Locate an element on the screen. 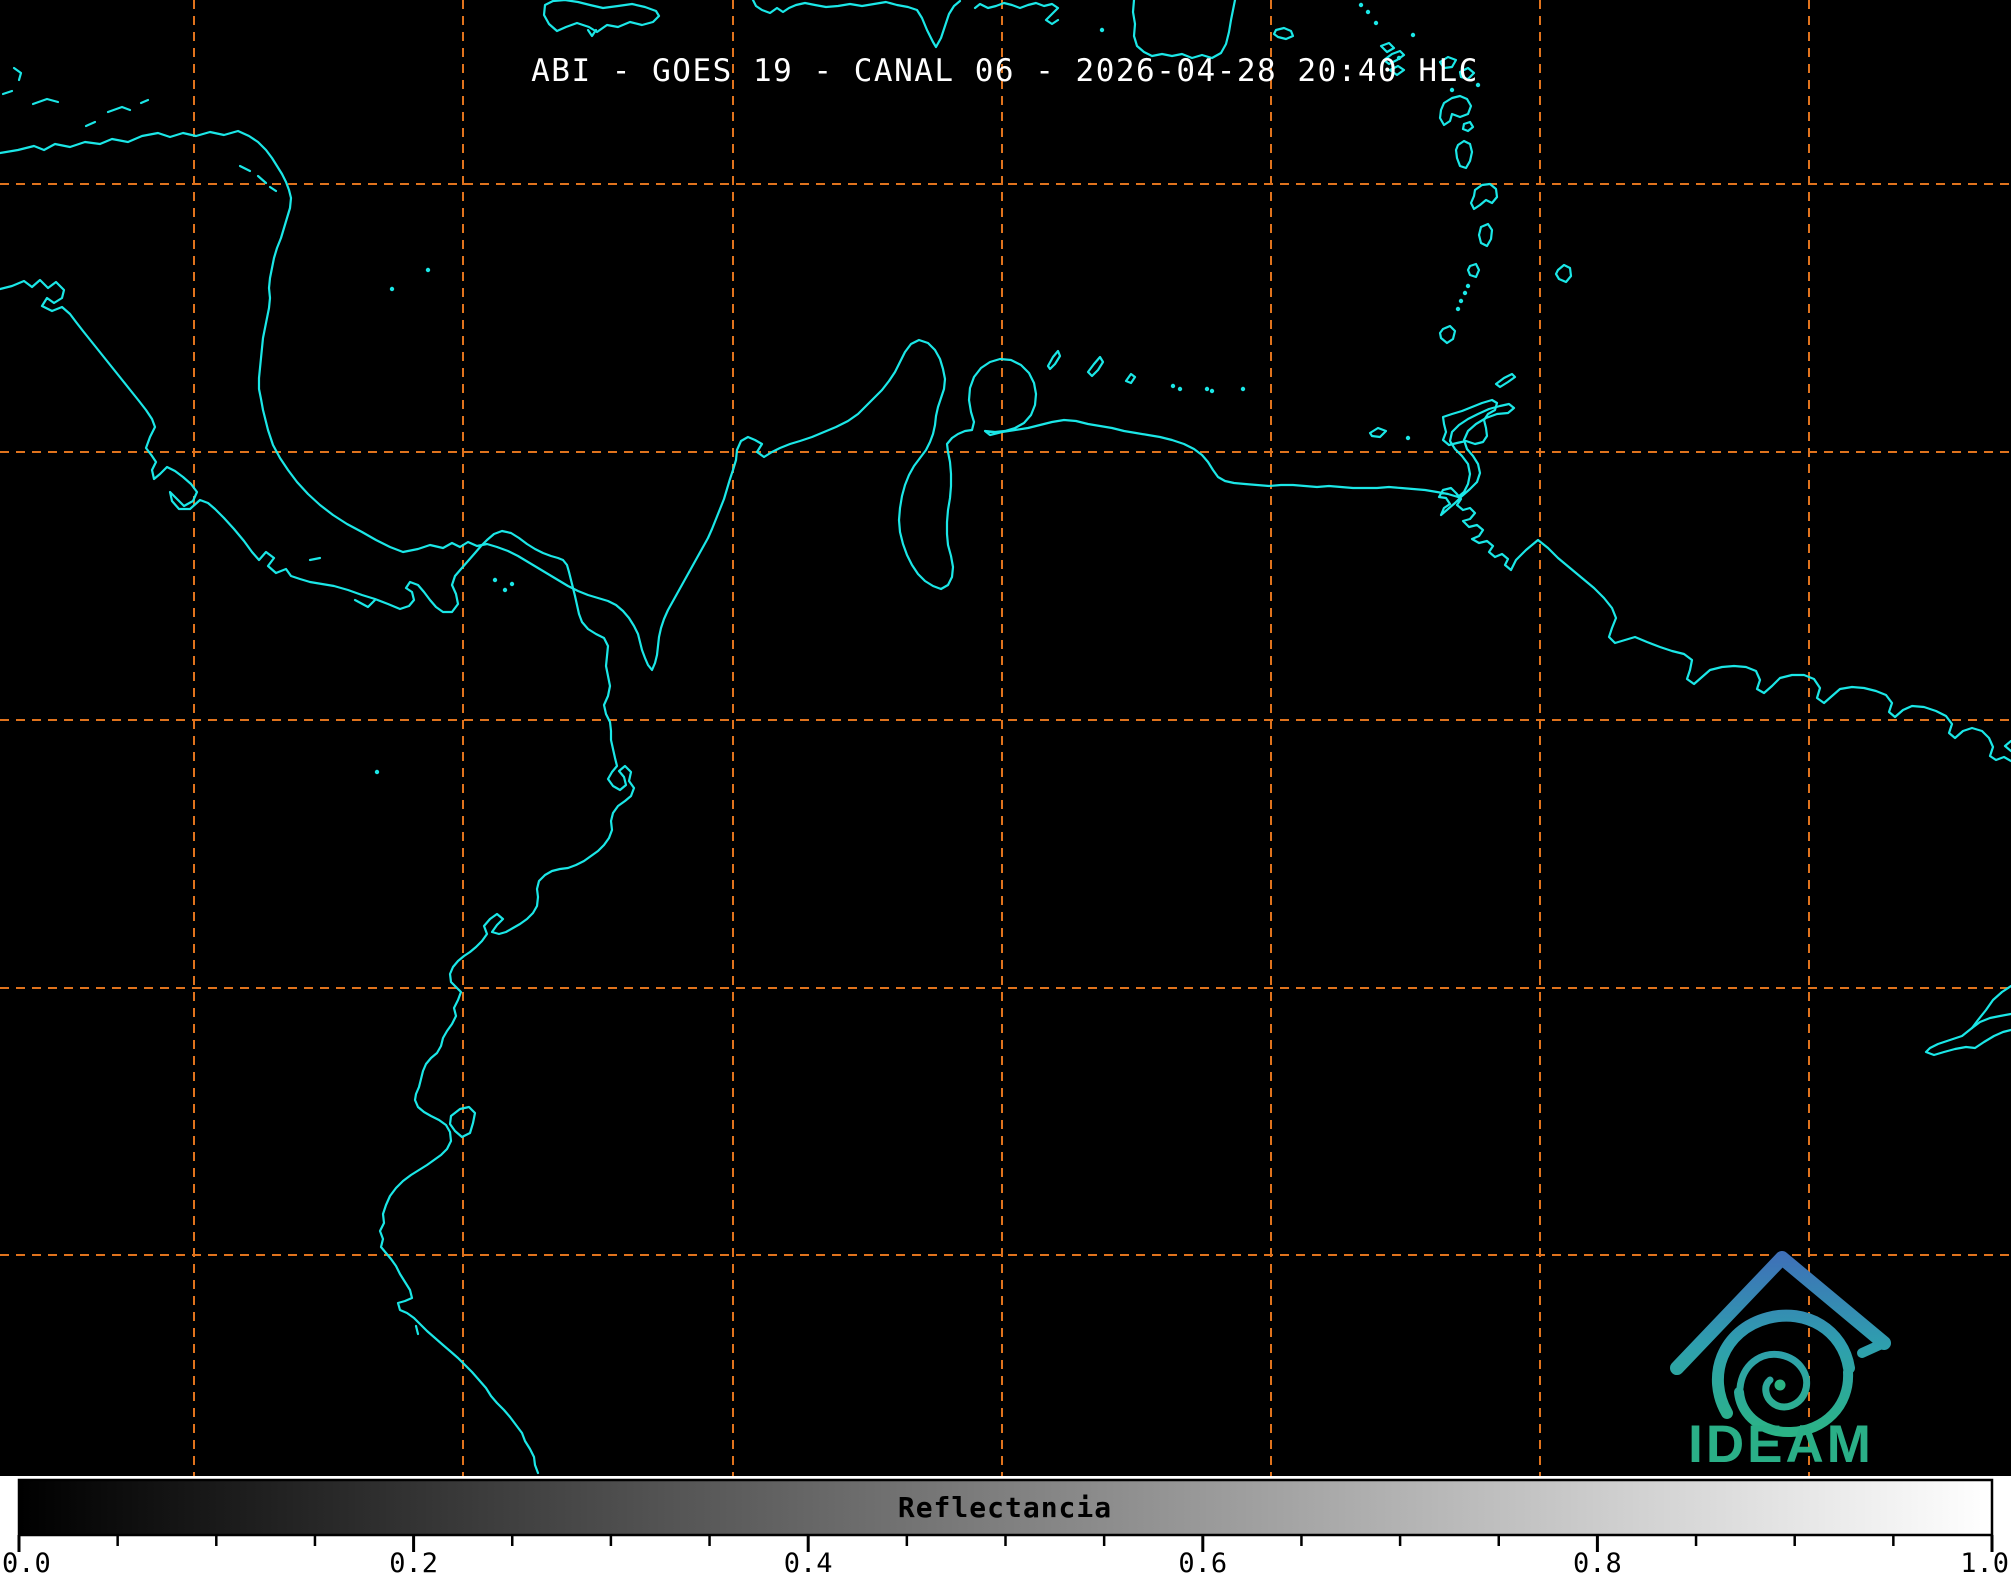 This screenshot has height=1577, width=2011. colorbar-tick-label: 0.2 is located at coordinates (413, 1562).